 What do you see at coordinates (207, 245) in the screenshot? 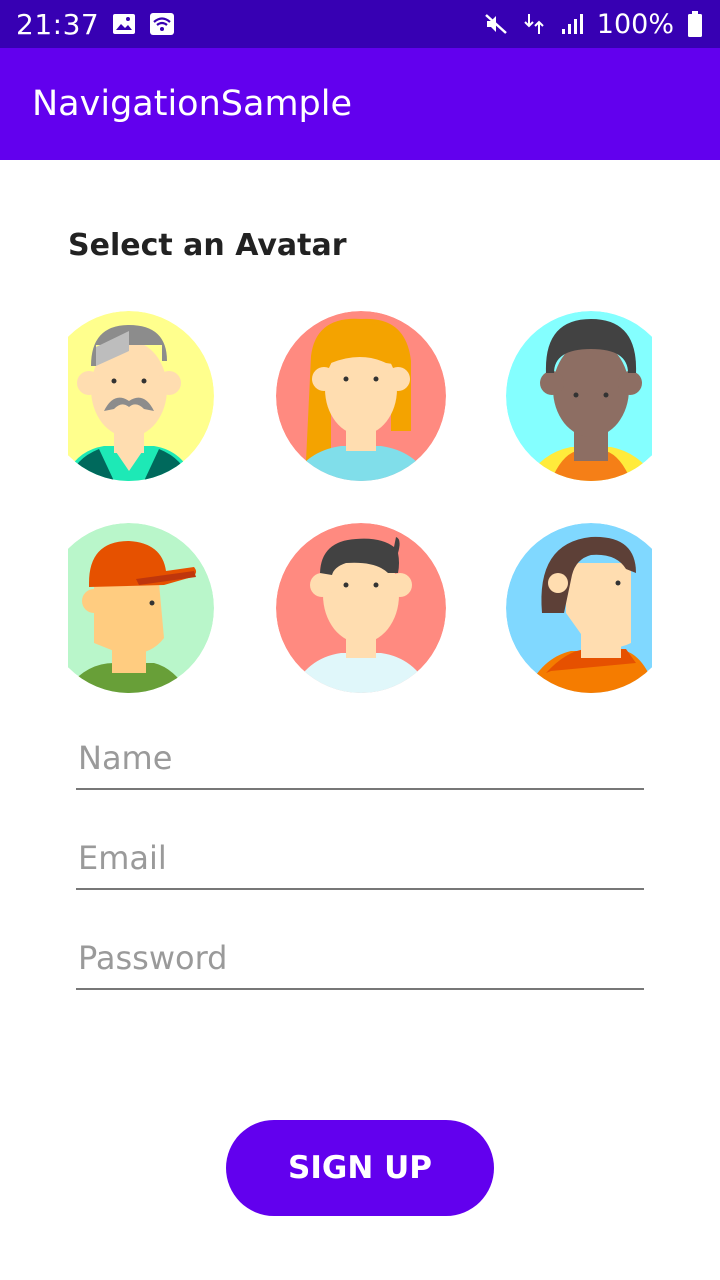
I see `select-avatar-title: Select an Avatar` at bounding box center [207, 245].